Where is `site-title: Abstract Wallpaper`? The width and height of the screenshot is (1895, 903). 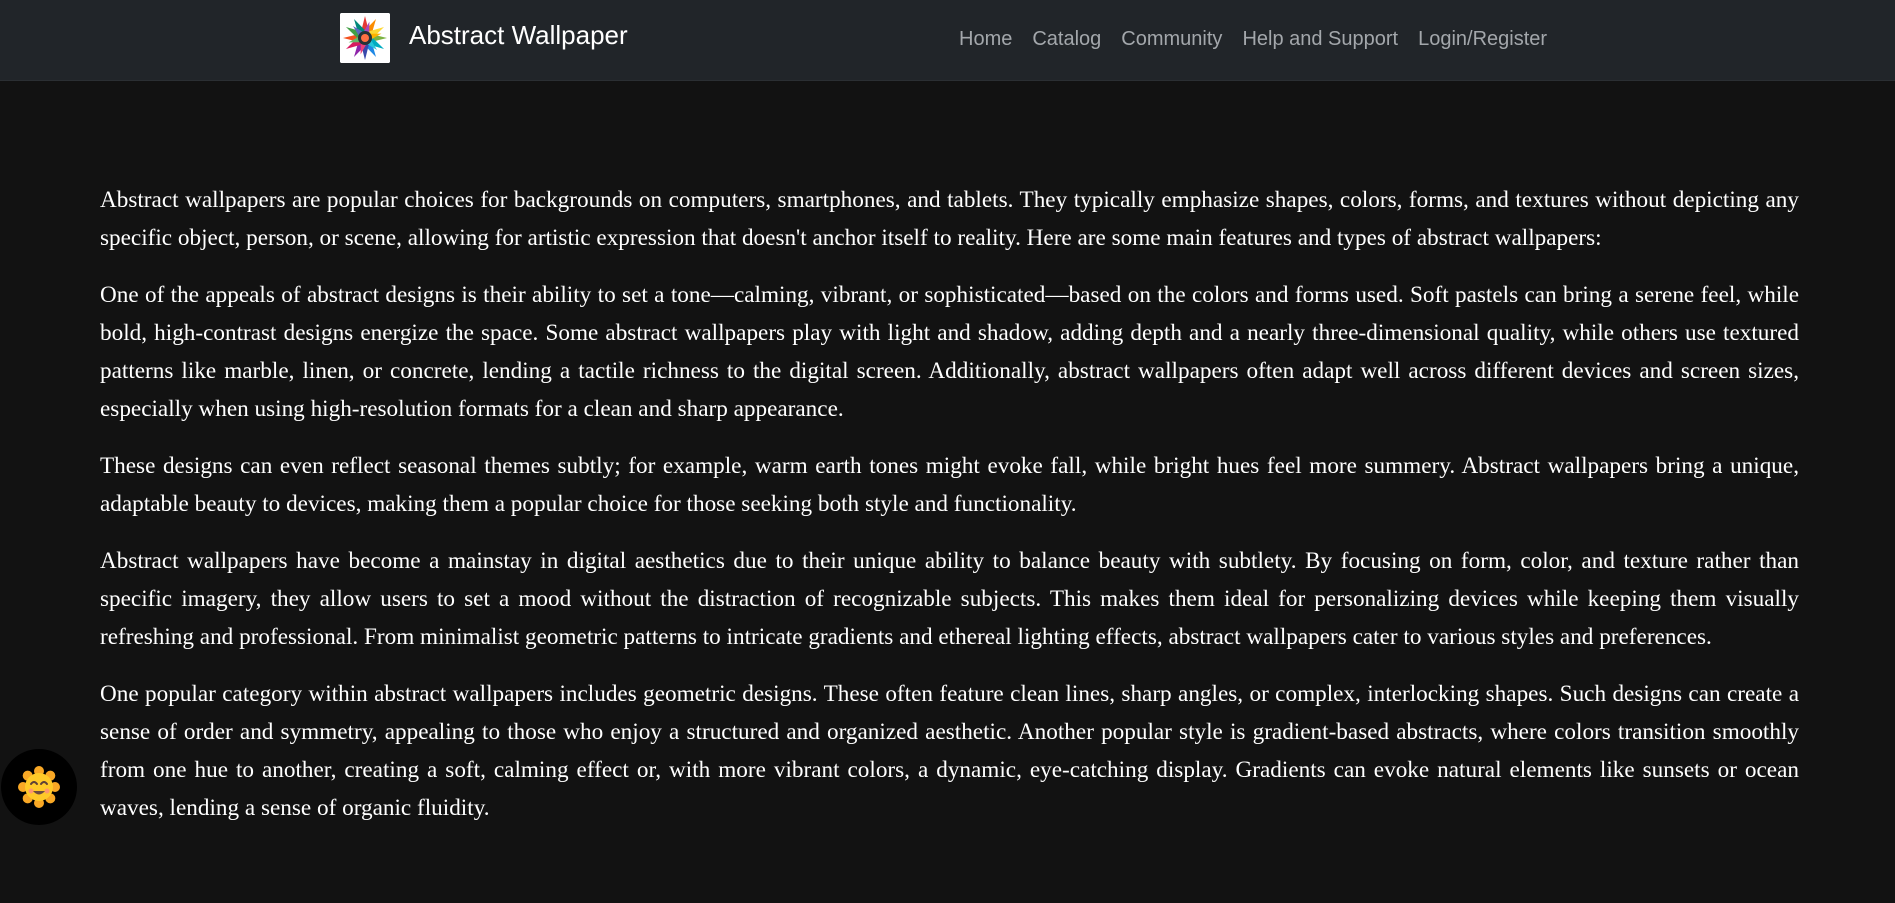
site-title: Abstract Wallpaper is located at coordinates (518, 35).